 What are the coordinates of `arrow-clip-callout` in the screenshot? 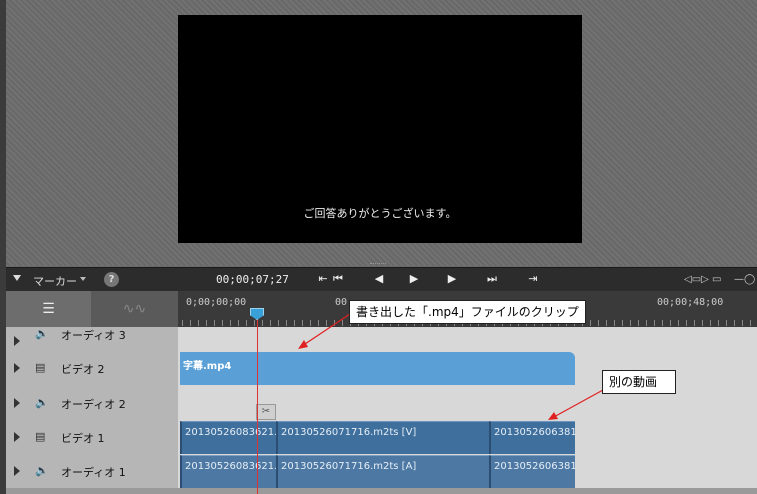 It's located at (326, 330).